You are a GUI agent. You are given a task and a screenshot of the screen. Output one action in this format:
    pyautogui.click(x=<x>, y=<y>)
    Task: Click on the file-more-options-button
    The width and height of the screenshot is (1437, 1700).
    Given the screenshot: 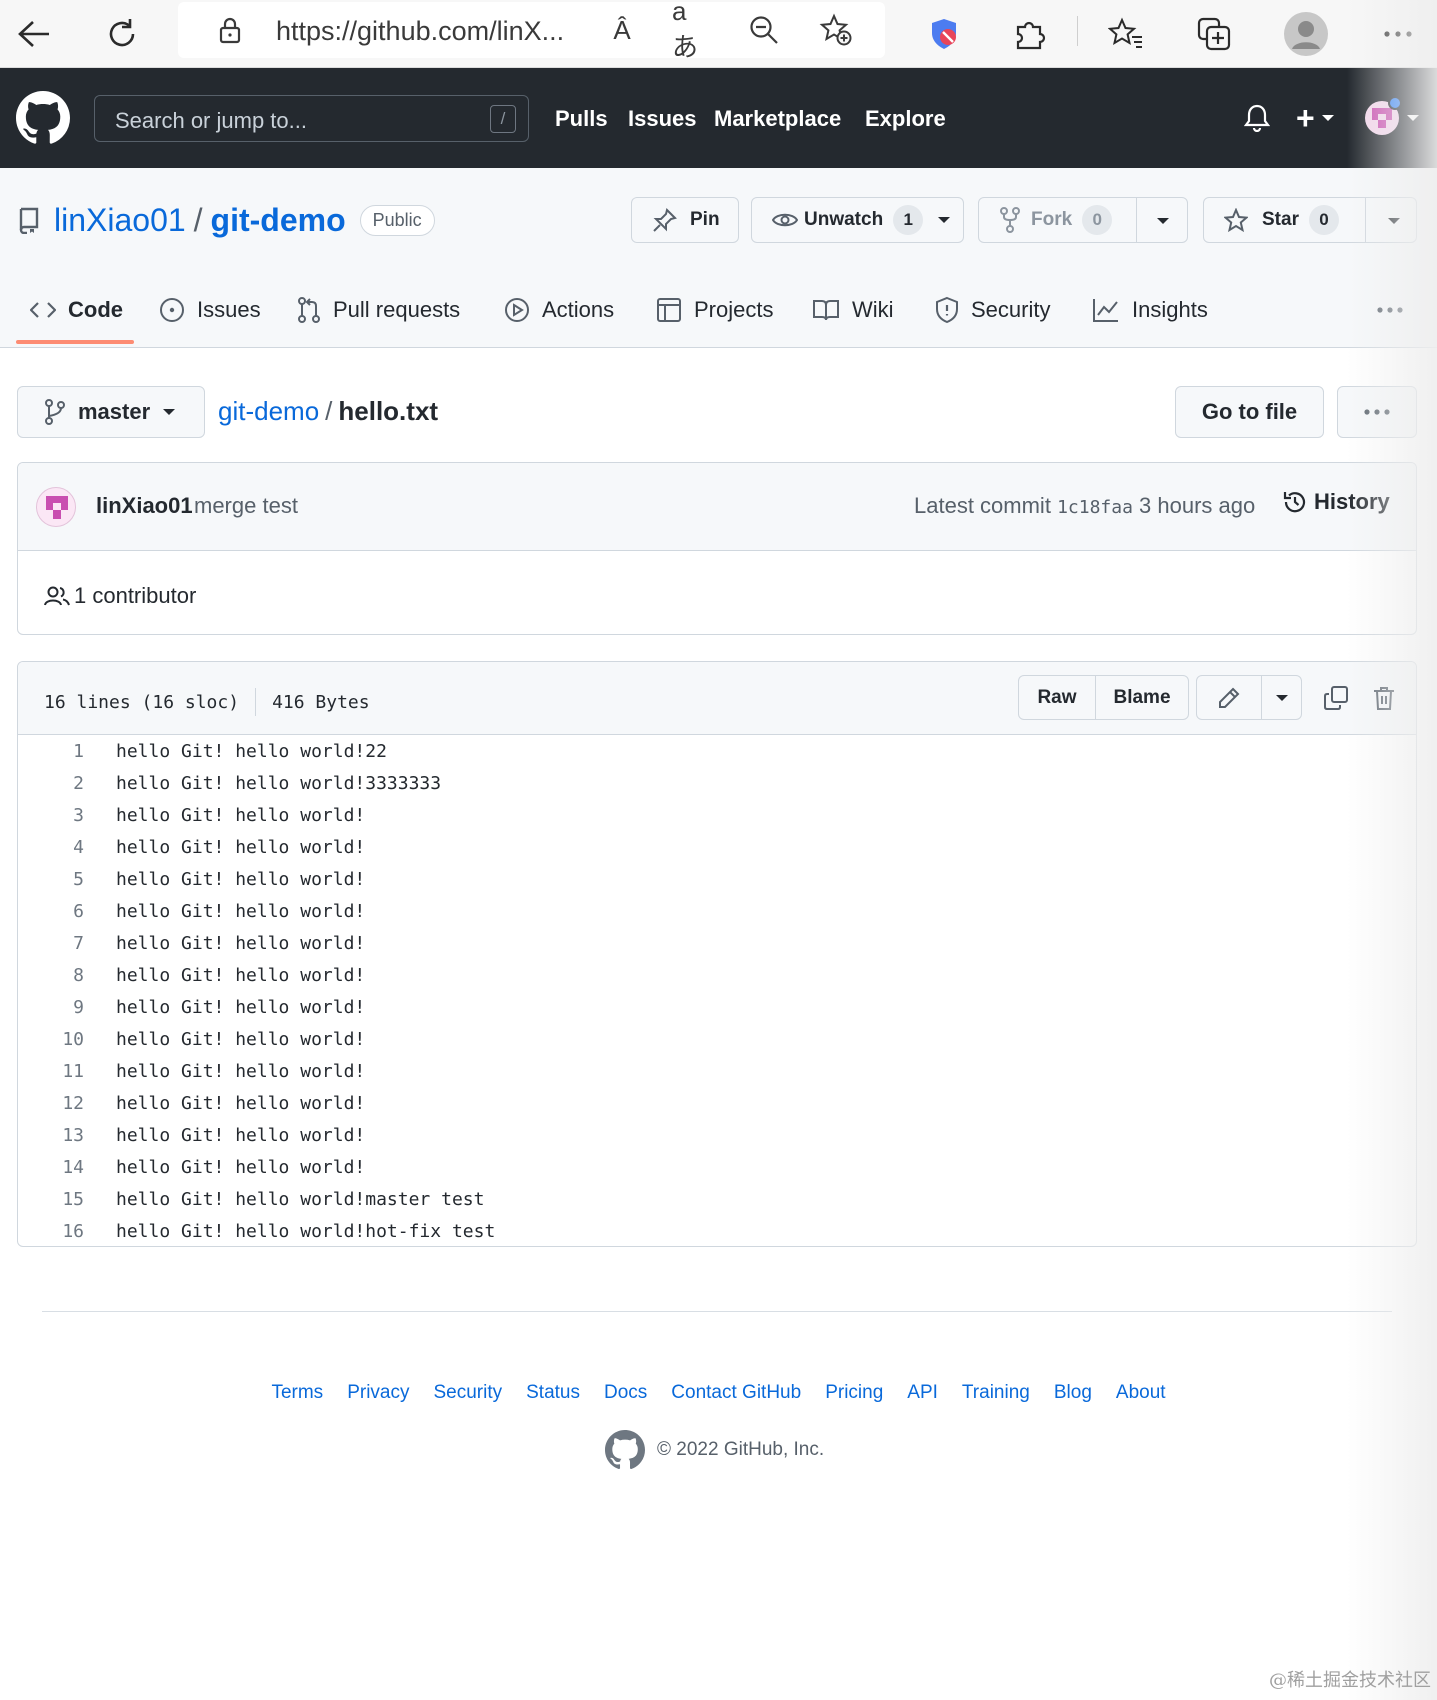 What is the action you would take?
    pyautogui.click(x=1377, y=412)
    